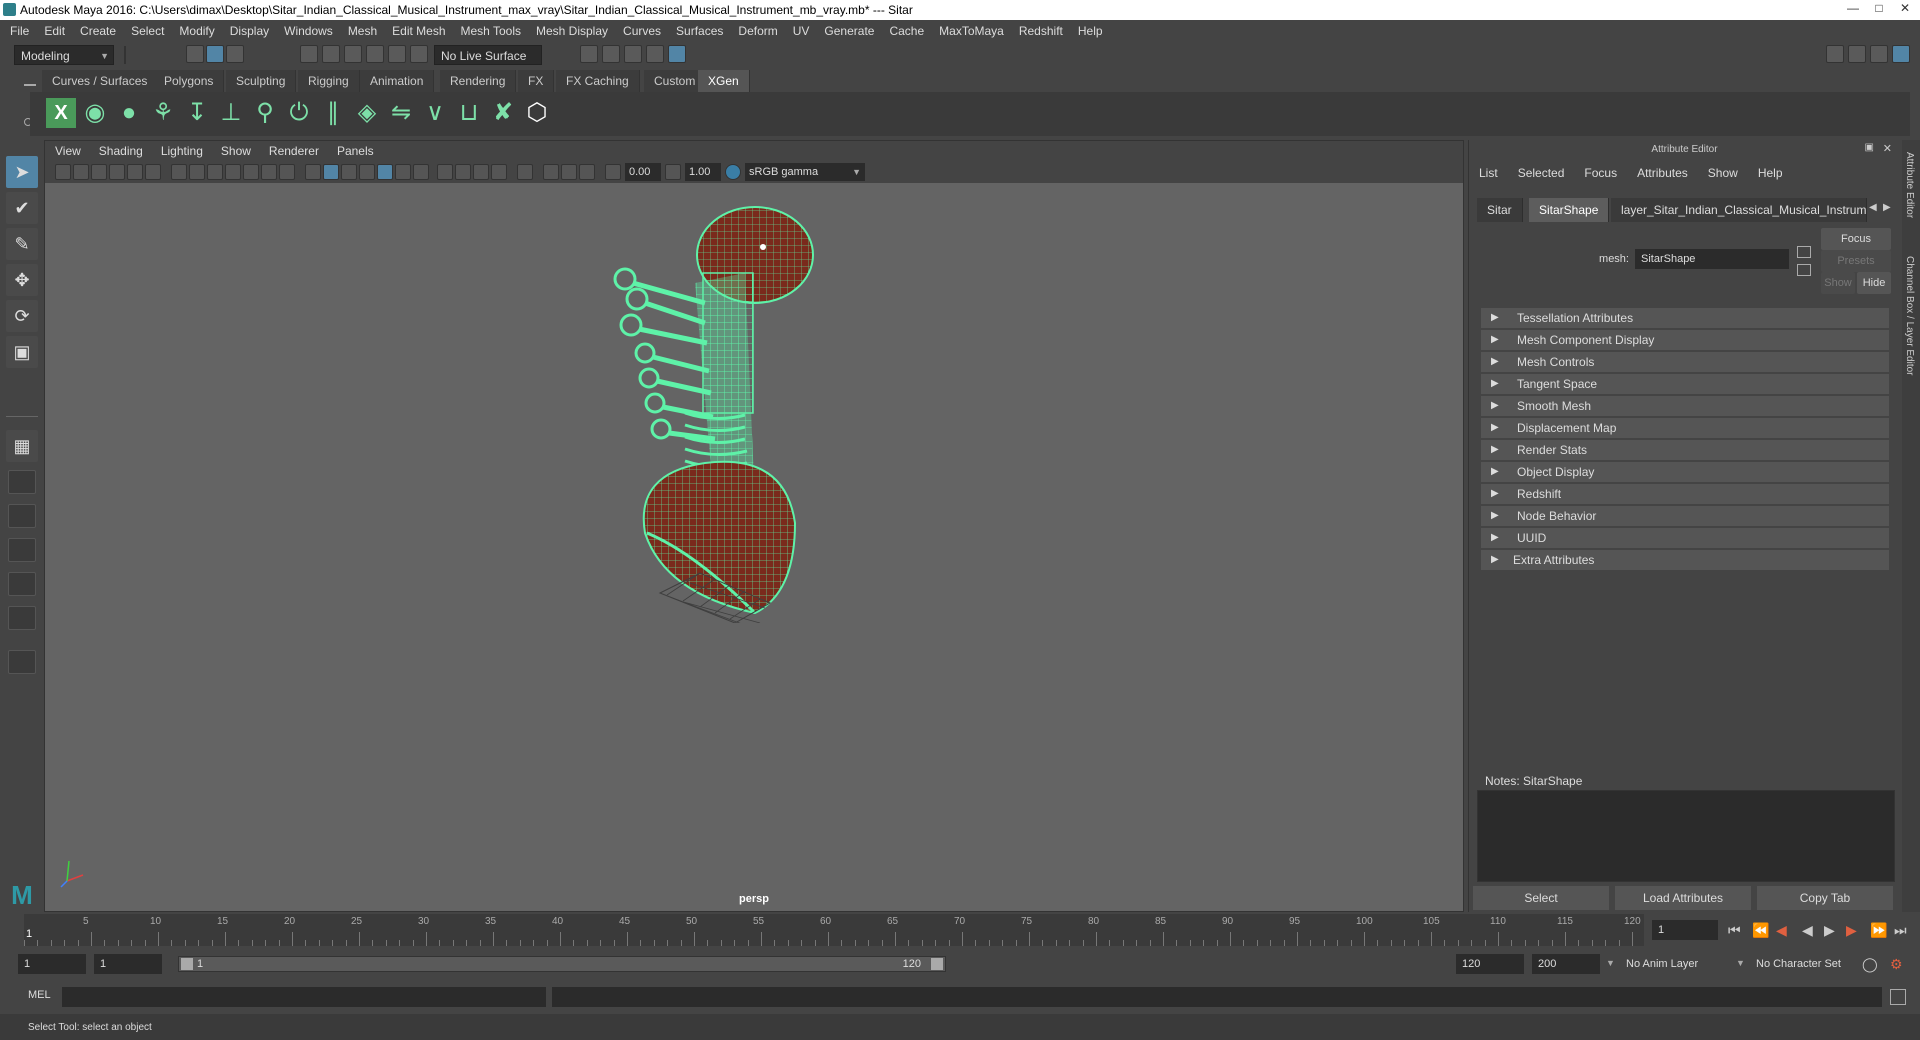  Describe the element at coordinates (1685, 494) in the screenshot. I see `section-redshift: ▶ Redshift` at that location.